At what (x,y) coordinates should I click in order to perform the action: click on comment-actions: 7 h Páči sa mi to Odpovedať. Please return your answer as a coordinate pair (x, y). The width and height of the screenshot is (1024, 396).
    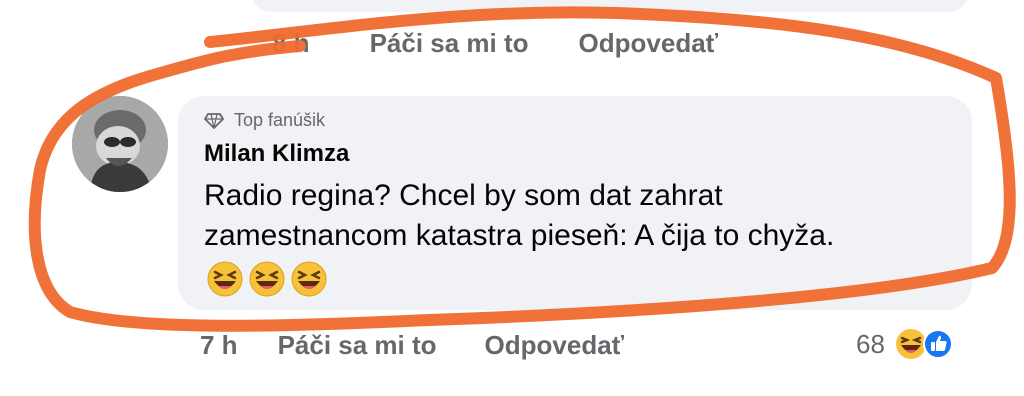
    Looking at the image, I should click on (412, 345).